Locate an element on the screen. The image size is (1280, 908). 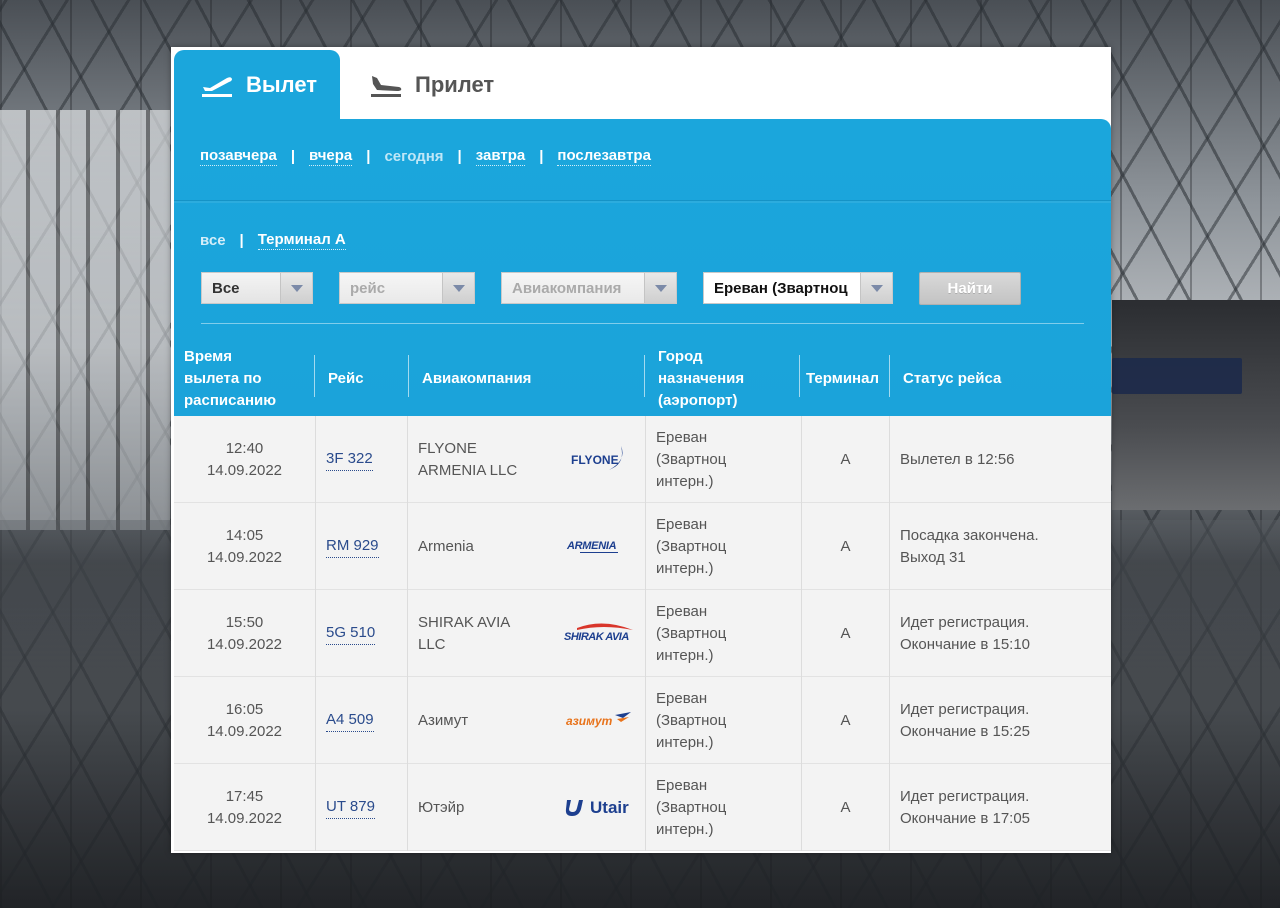
day-link-day-before-yesterday: позавчера is located at coordinates (238, 156).